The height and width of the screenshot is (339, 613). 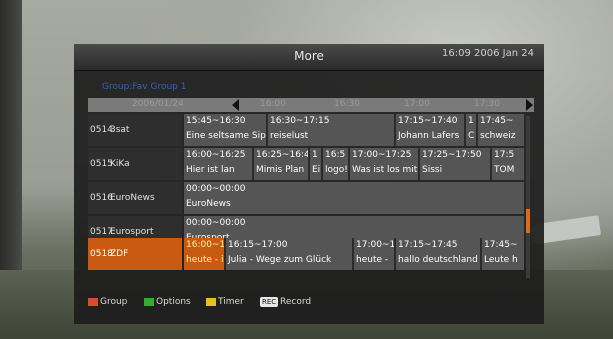 I want to click on program-title: Was ist los mit, so click(x=385, y=170).